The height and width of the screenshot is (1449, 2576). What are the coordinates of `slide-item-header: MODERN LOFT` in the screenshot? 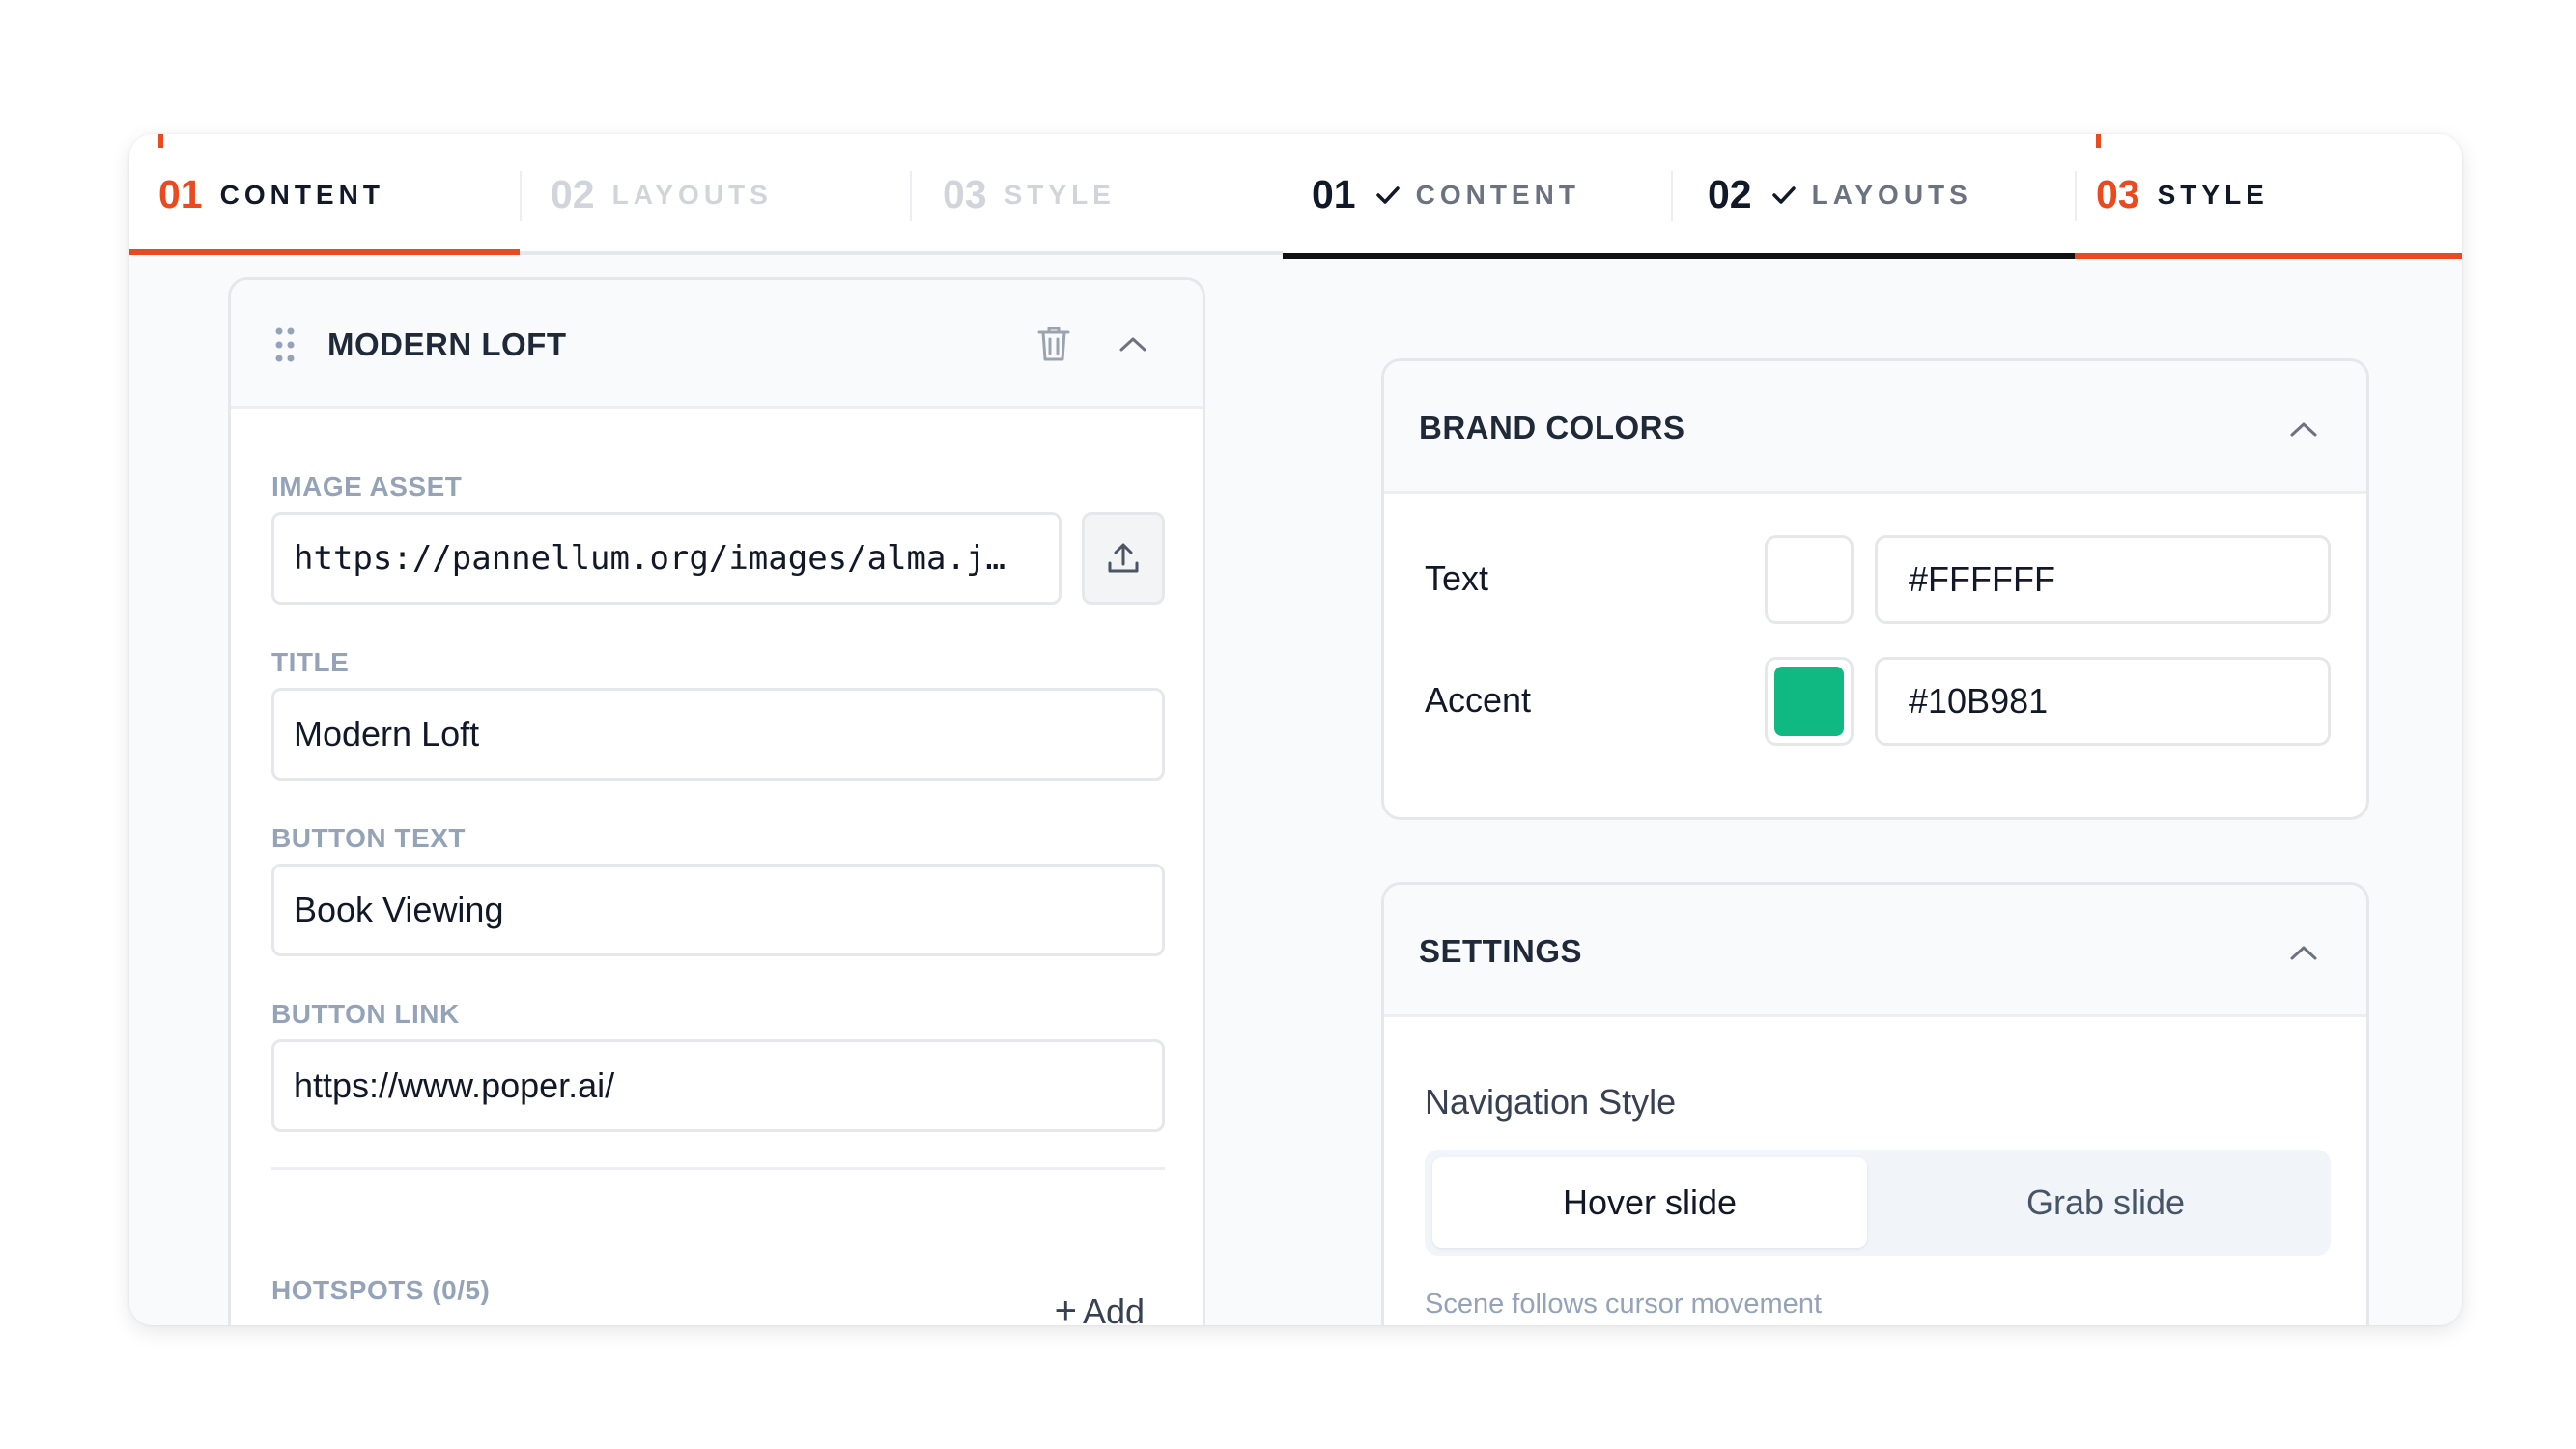 It's located at (717, 344).